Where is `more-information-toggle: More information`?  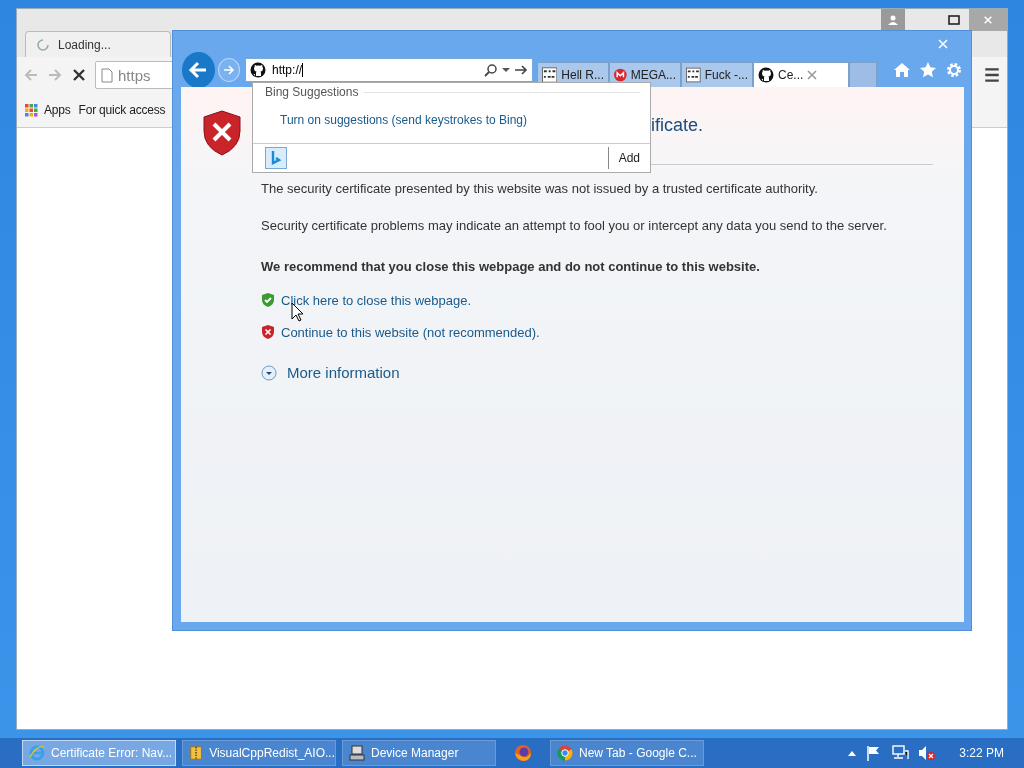 more-information-toggle: More information is located at coordinates (597, 372).